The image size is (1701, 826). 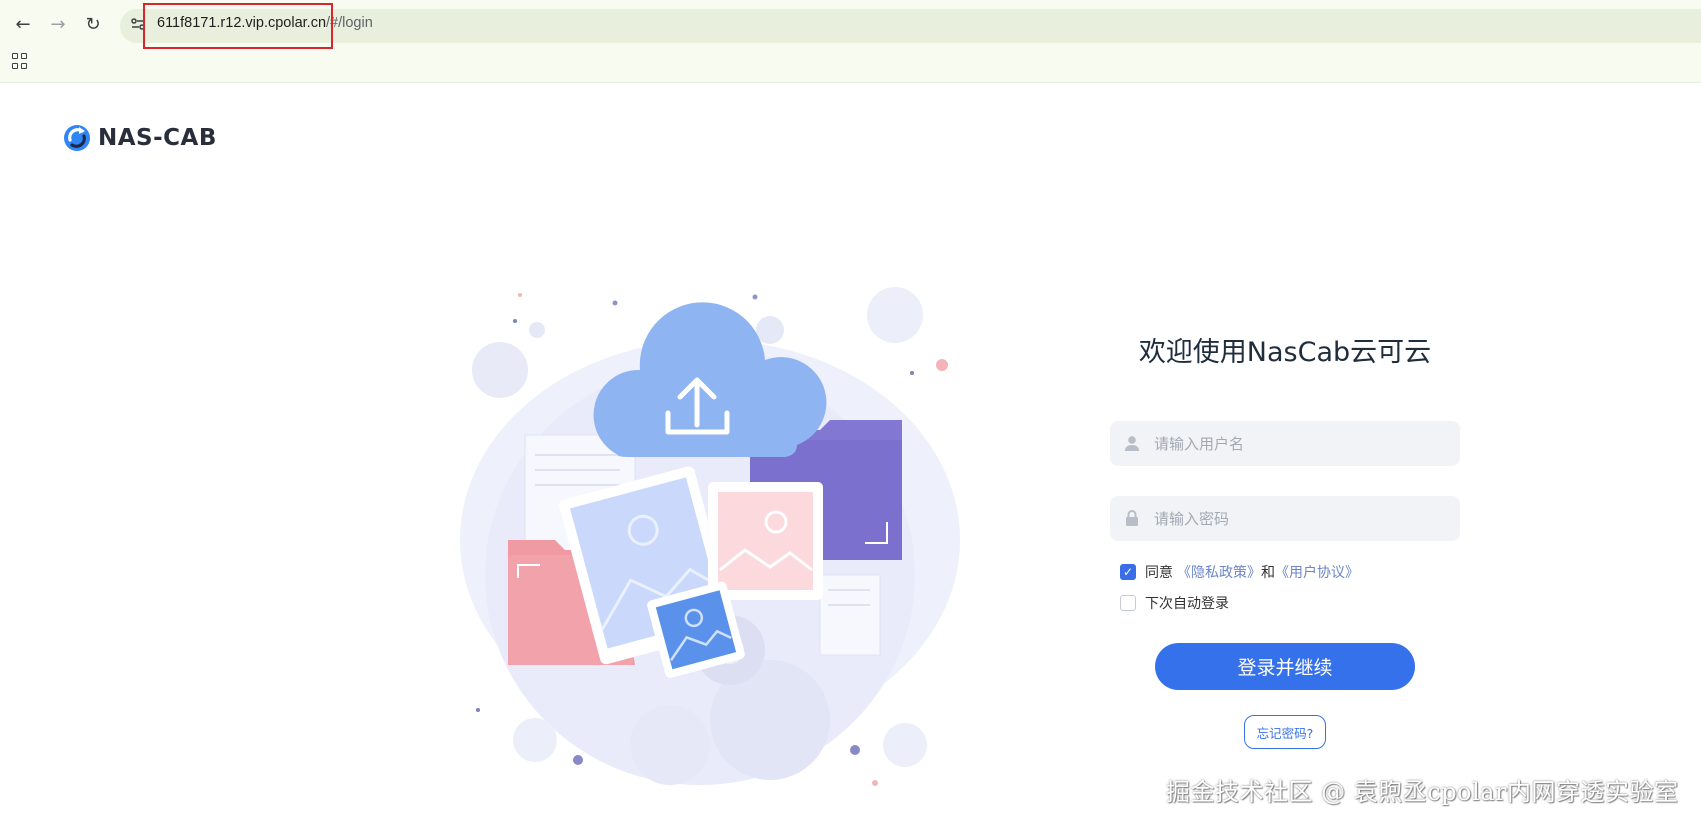 I want to click on agree-terms-row: ✓ 同意 《隐私政策》 和 《用户协议》, so click(x=1239, y=572).